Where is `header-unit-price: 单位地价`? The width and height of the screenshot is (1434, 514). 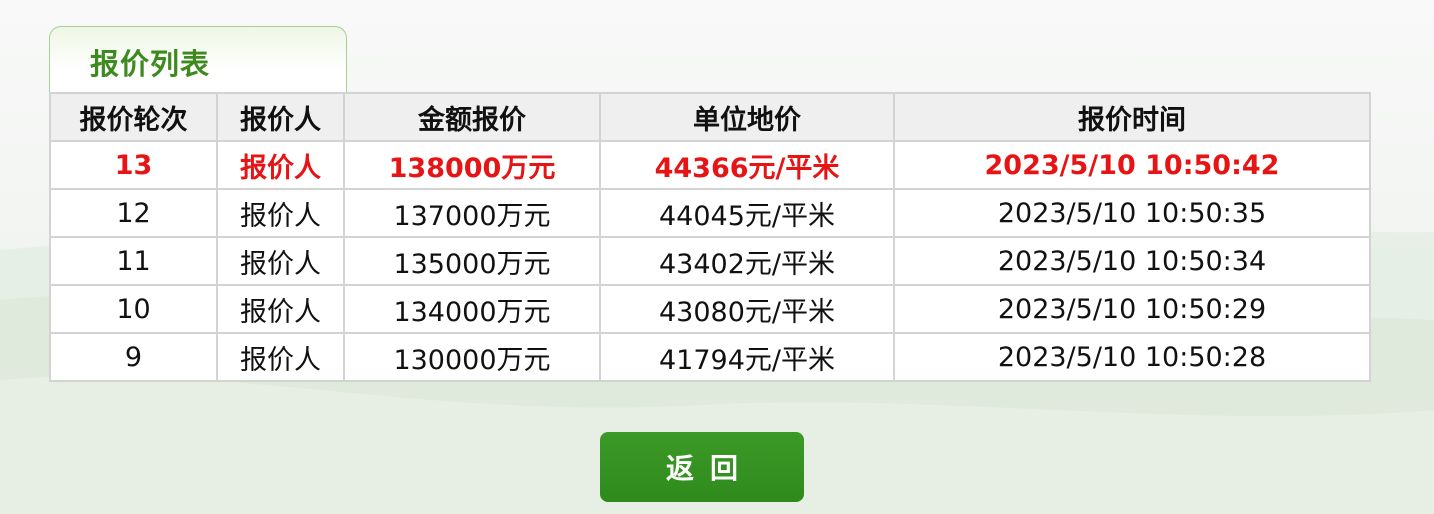
header-unit-price: 单位地价 is located at coordinates (747, 117).